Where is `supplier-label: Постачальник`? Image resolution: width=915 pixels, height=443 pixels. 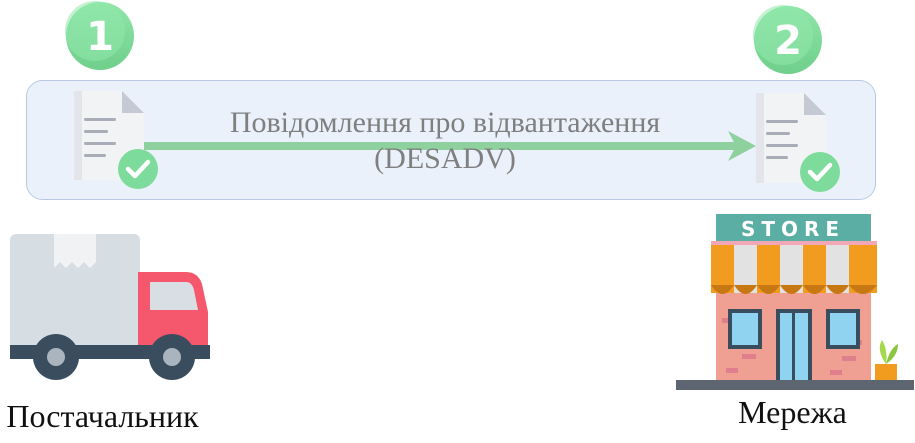
supplier-label: Постачальник is located at coordinates (102, 416).